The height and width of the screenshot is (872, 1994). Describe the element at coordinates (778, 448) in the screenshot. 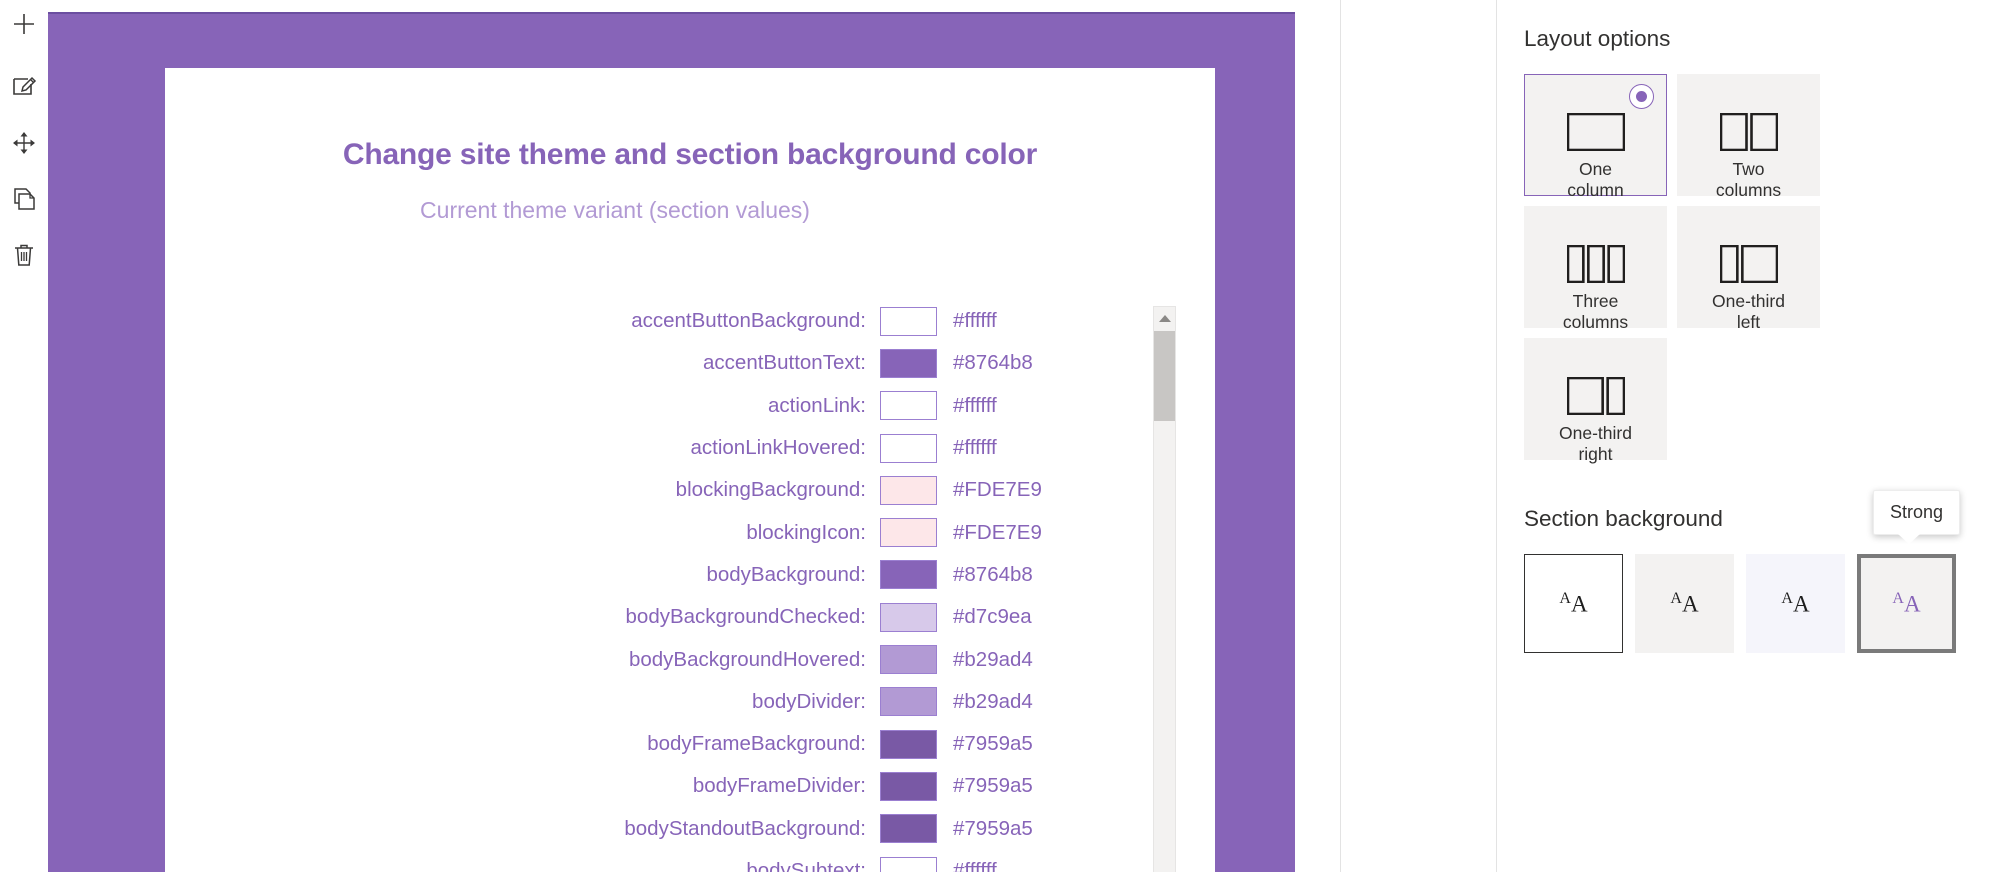

I see `theme-token-label: actionLinkHovered:` at that location.